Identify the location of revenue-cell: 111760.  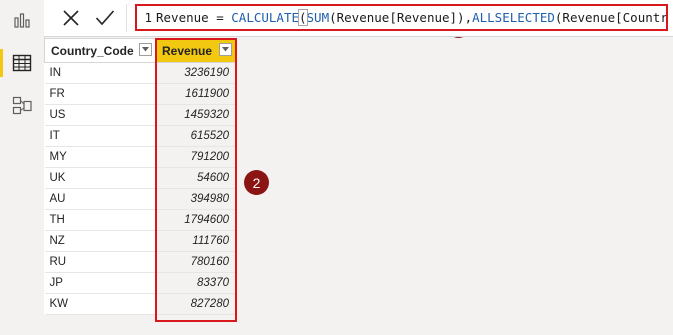
(195, 241).